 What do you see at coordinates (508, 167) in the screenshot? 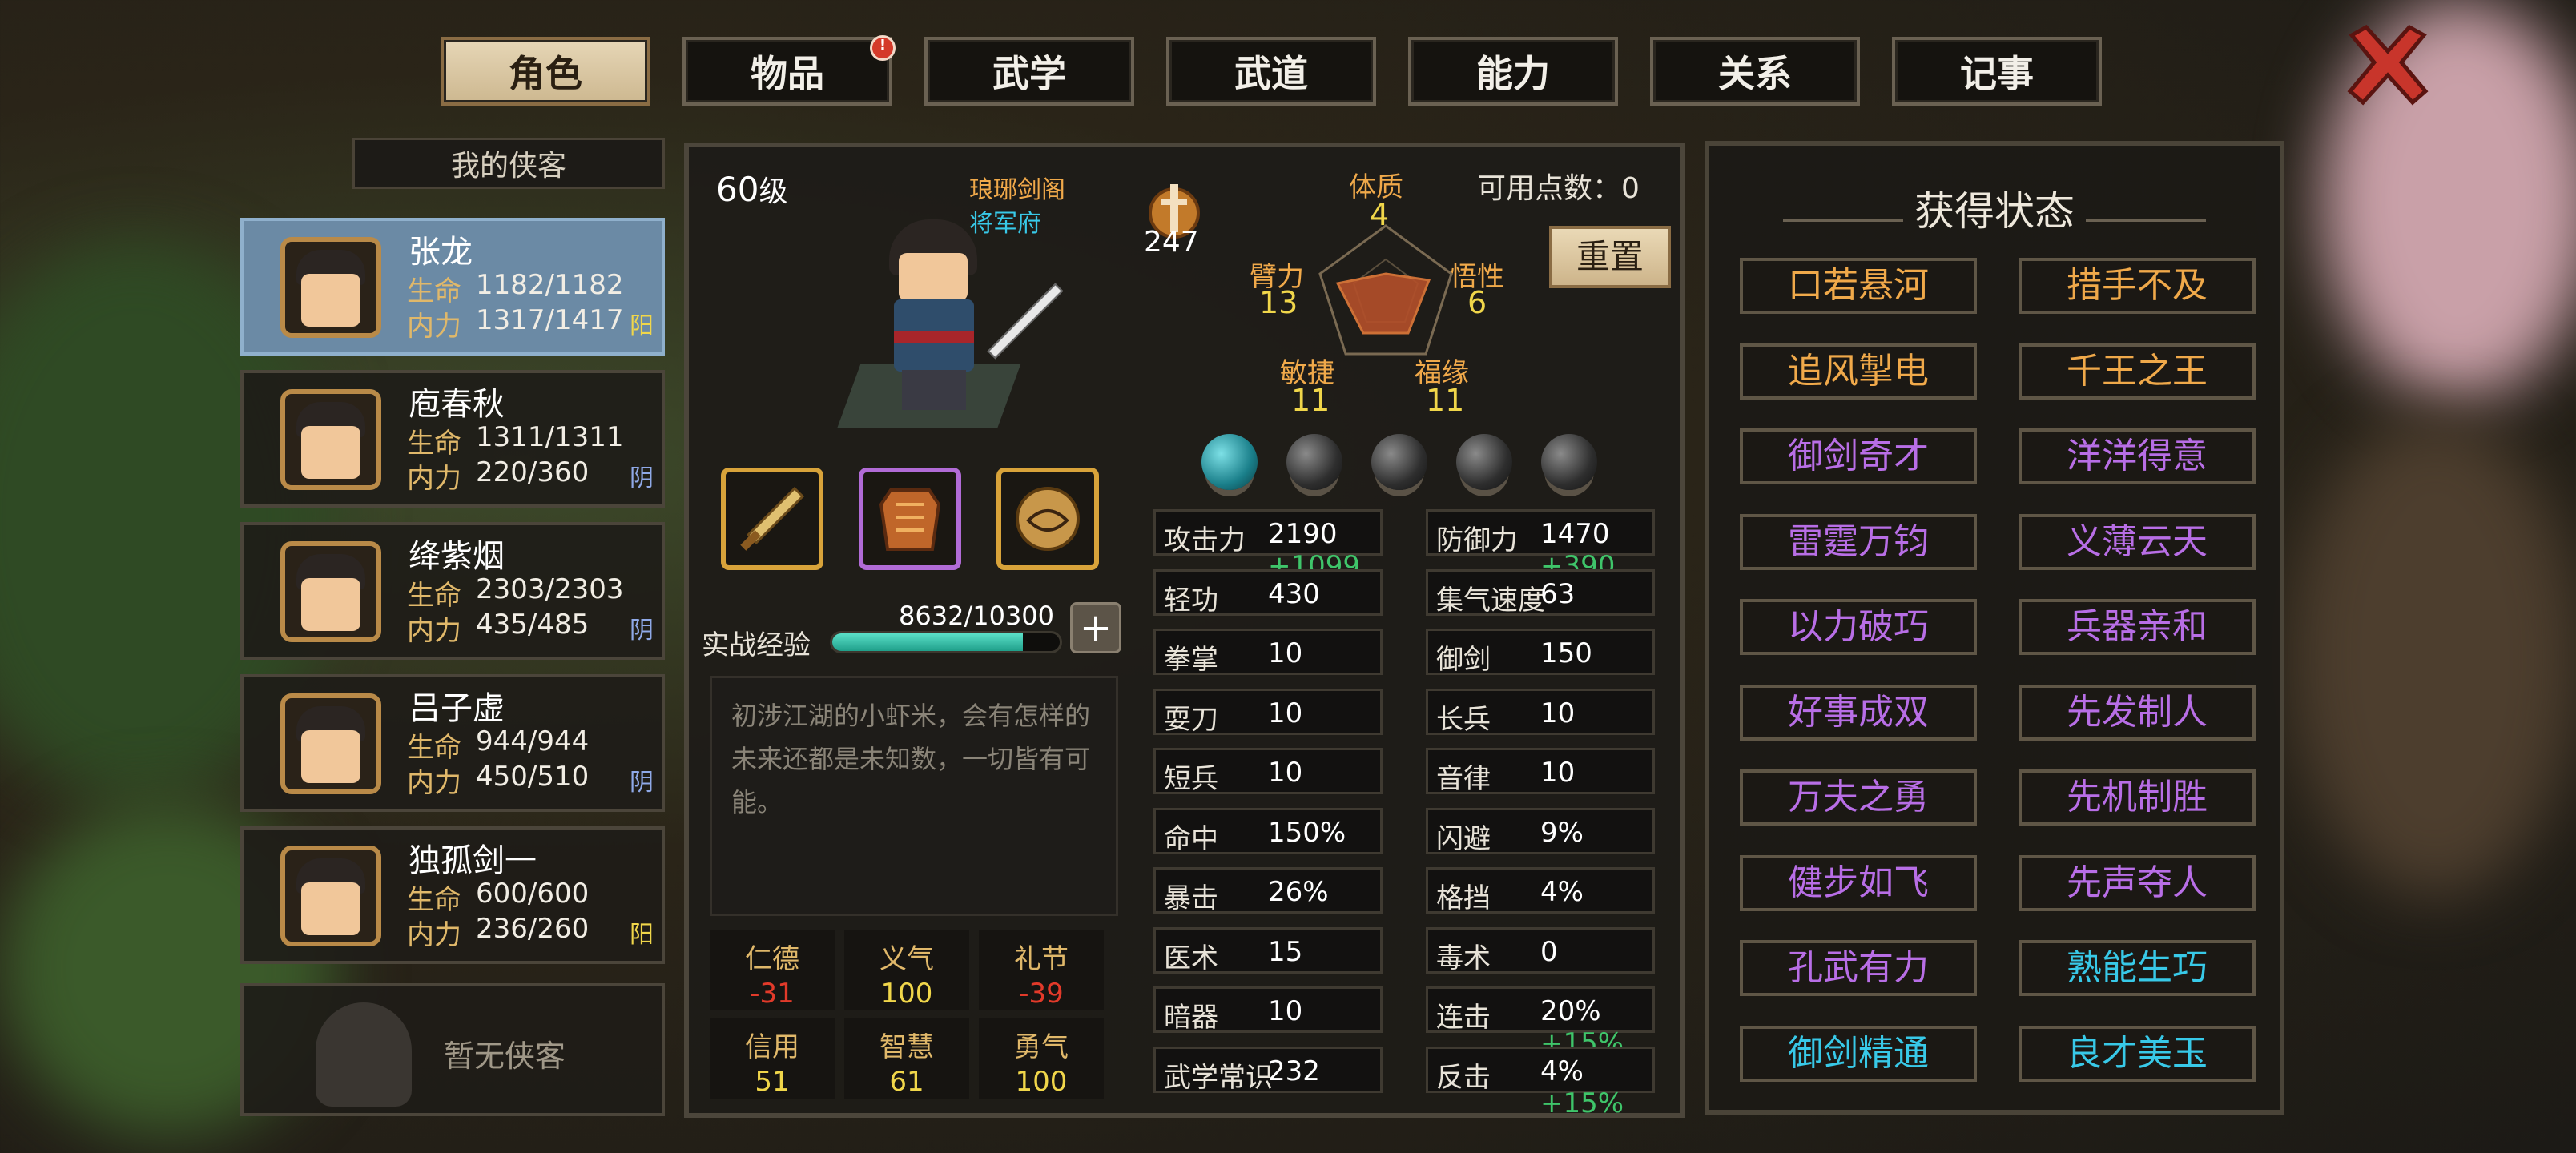
I see `roster-header-label: 我的侠客` at bounding box center [508, 167].